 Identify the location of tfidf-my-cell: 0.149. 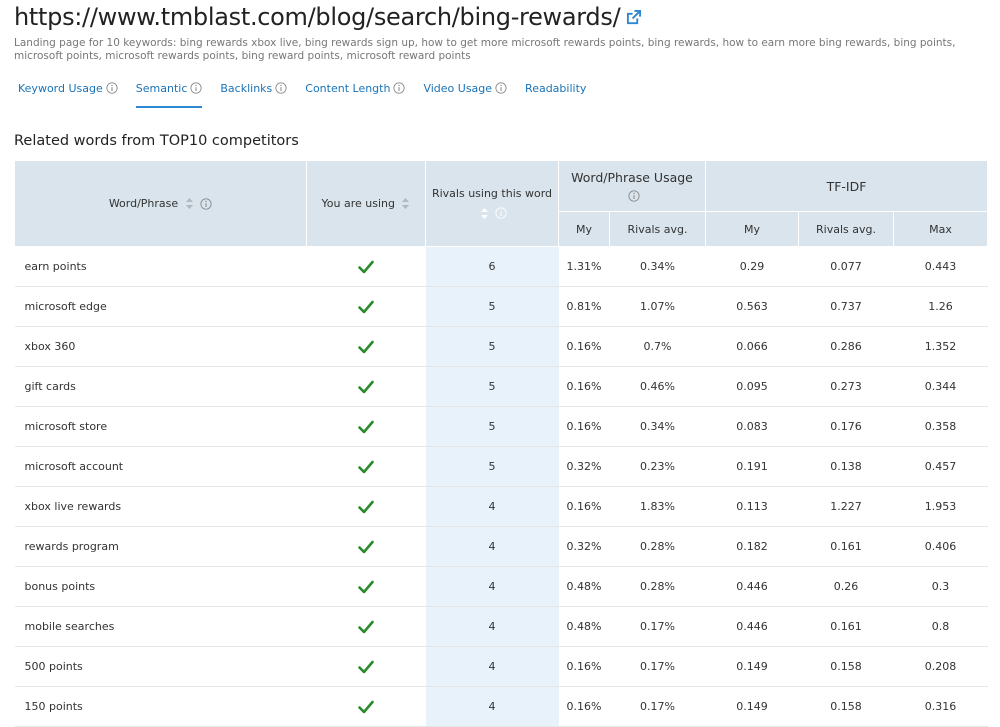
(752, 666).